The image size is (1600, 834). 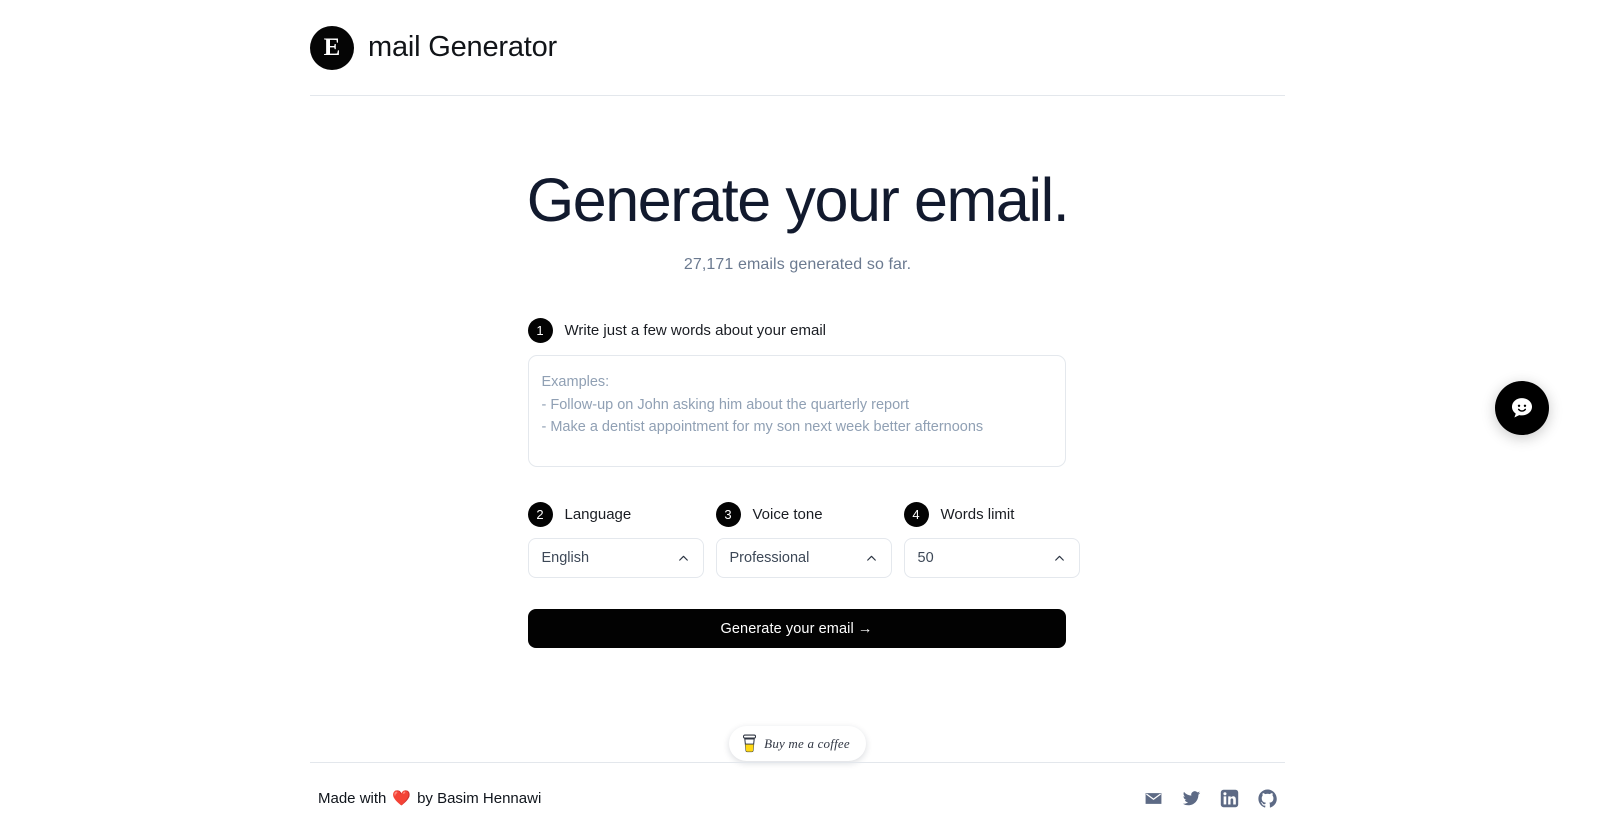 I want to click on coffee-widget-wrap: Buy me a coffee, so click(x=797, y=744).